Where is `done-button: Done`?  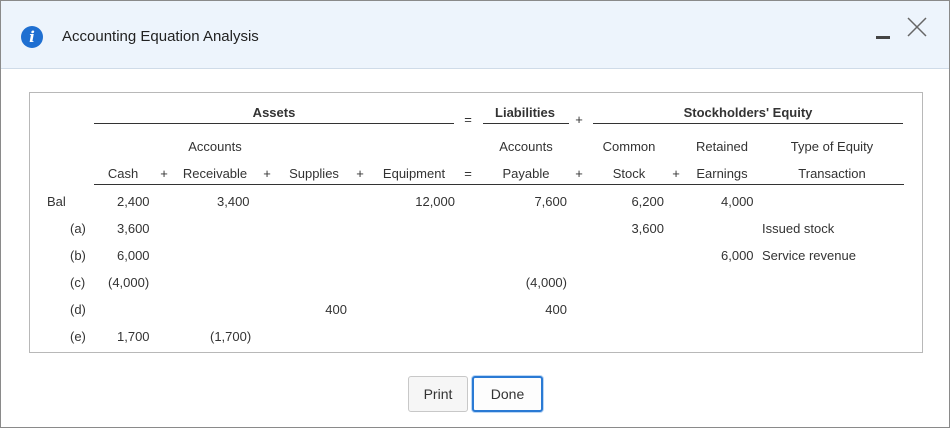 done-button: Done is located at coordinates (507, 394).